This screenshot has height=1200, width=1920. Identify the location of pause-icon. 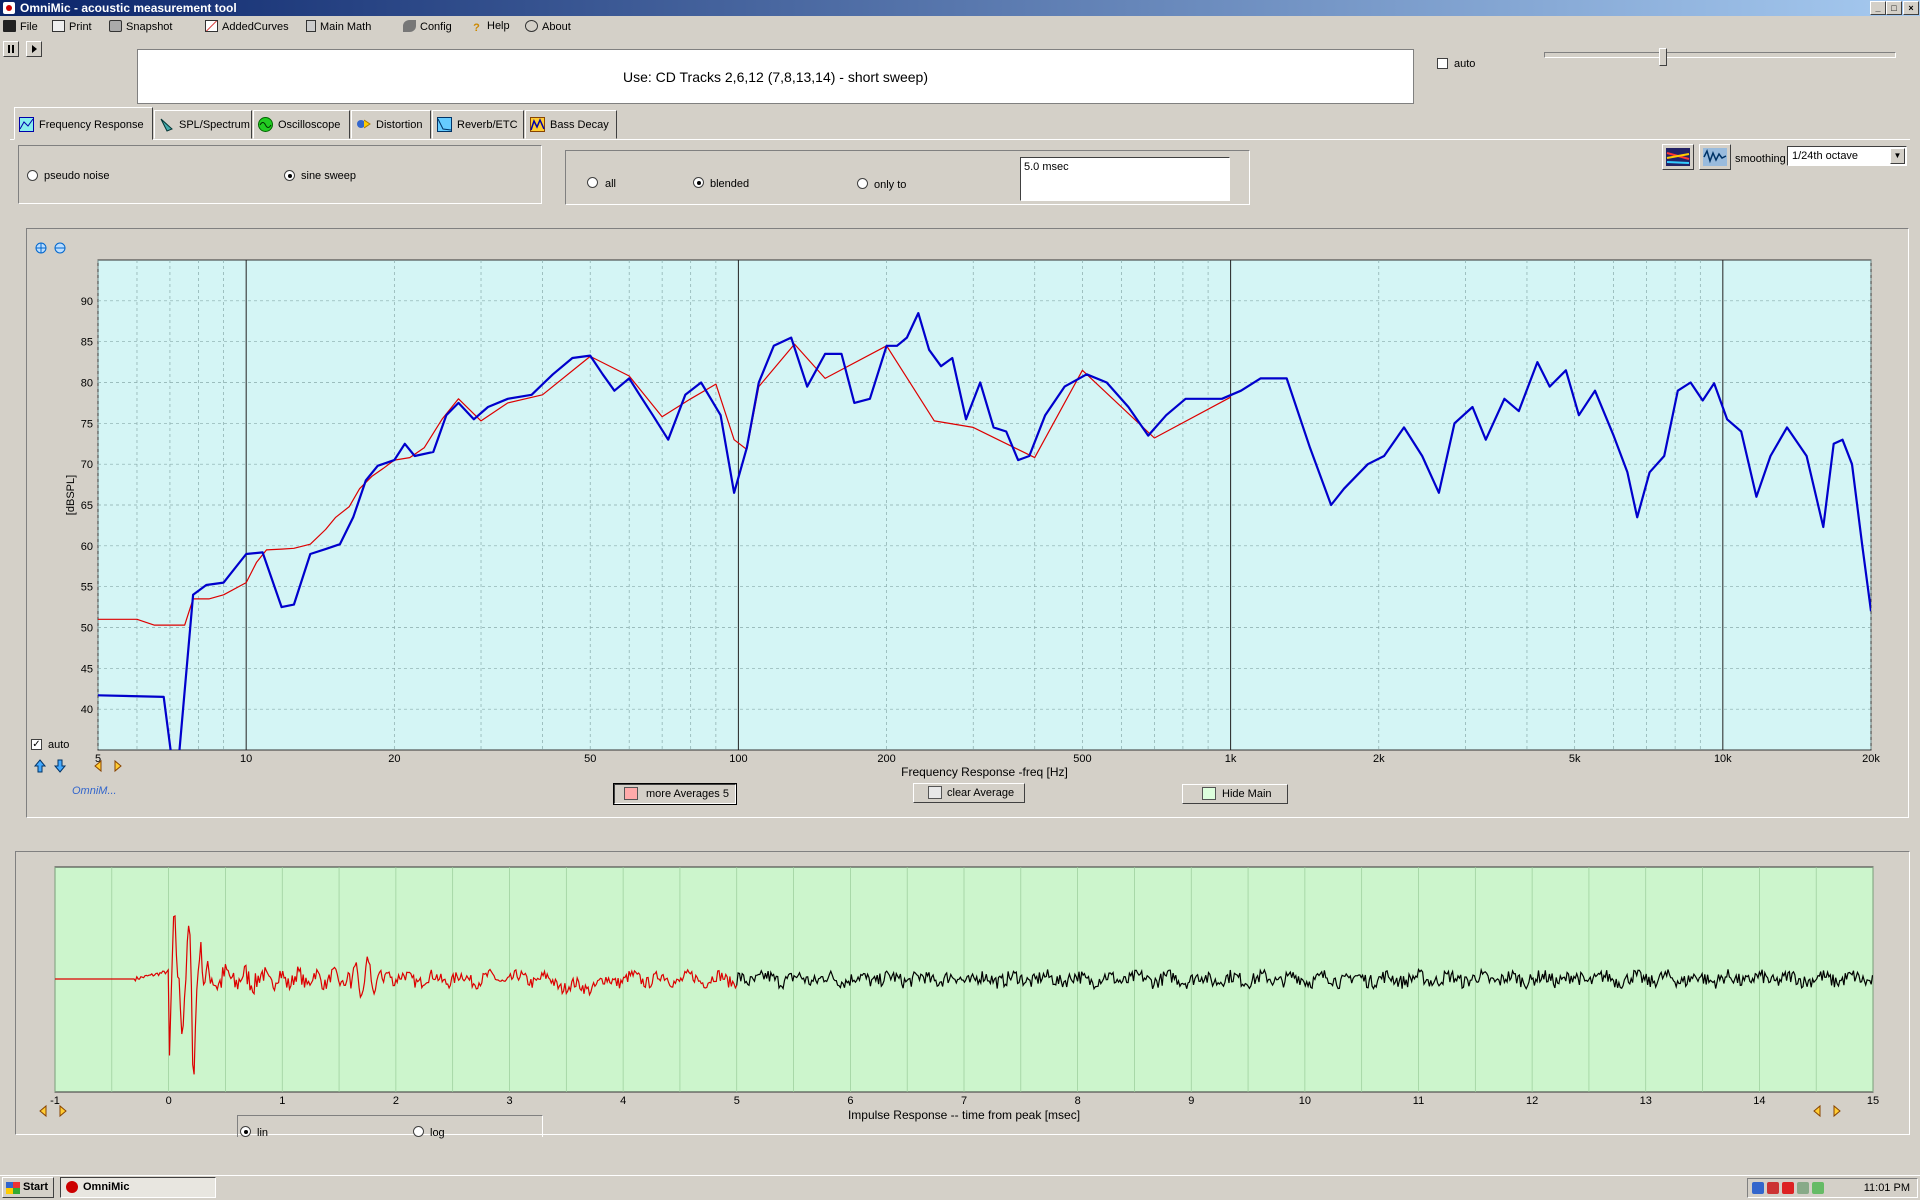
(11, 49).